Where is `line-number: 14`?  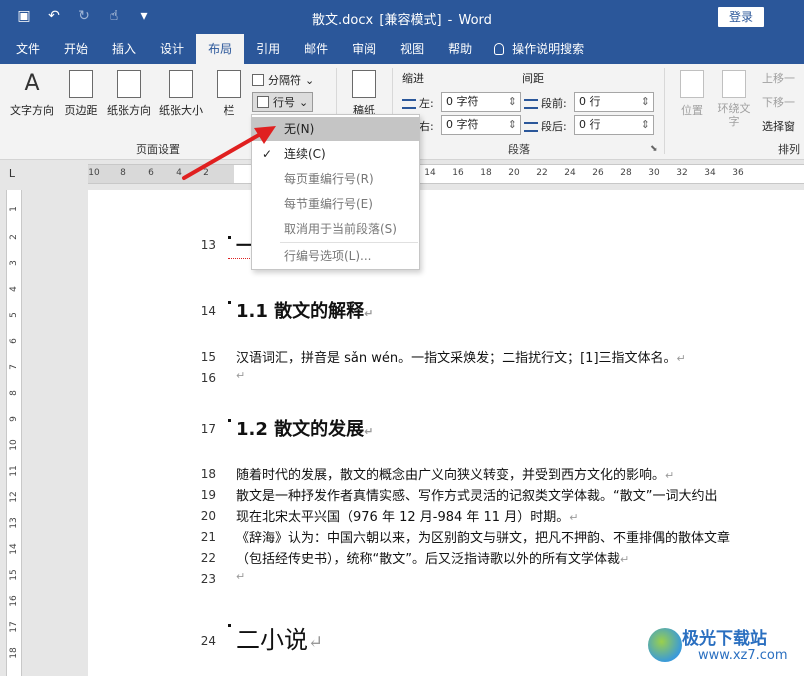 line-number: 14 is located at coordinates (208, 311).